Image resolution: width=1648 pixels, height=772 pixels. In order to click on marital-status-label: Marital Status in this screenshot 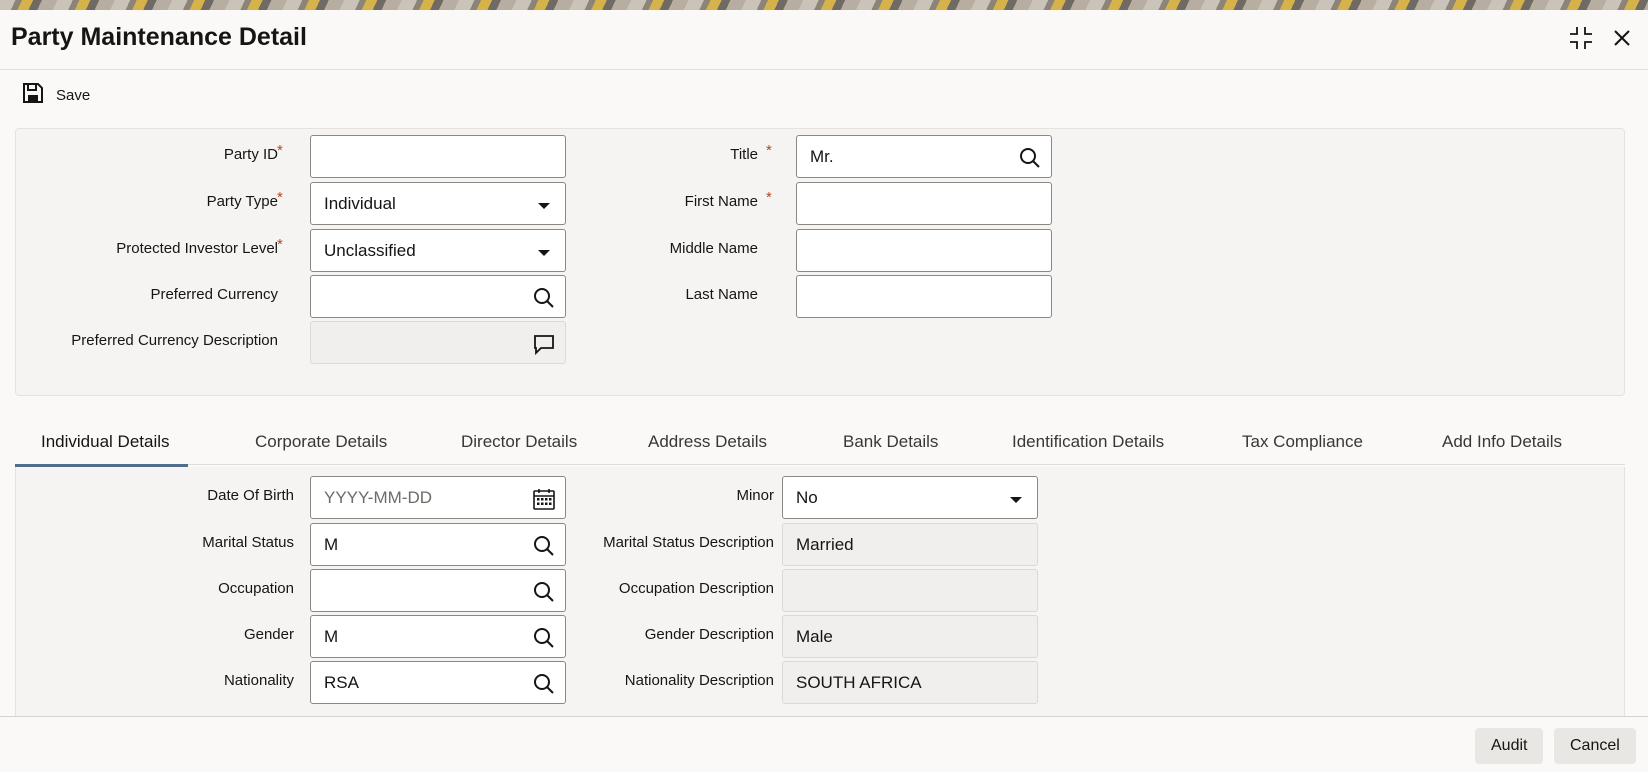, I will do `click(248, 542)`.